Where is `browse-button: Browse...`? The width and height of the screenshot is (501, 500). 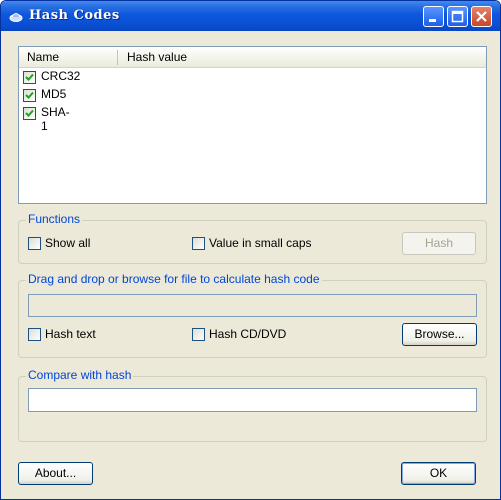 browse-button: Browse... is located at coordinates (439, 334).